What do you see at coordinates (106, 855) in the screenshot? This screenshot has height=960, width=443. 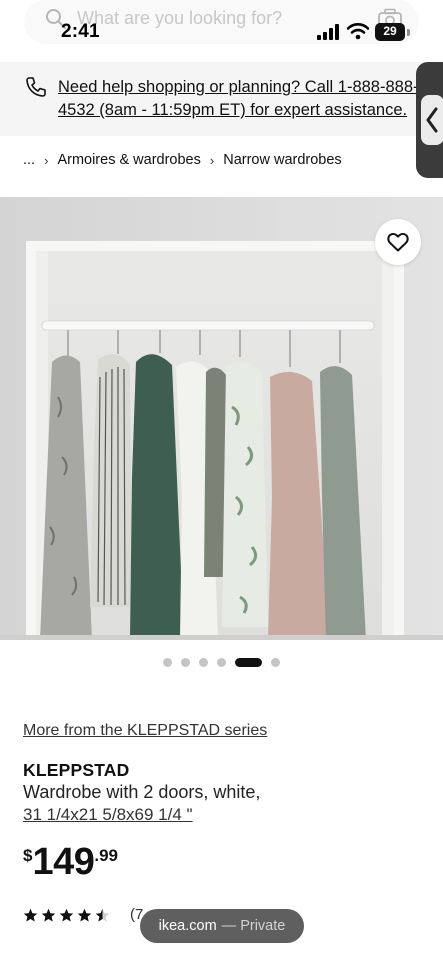 I see `price-decimal: .99` at bounding box center [106, 855].